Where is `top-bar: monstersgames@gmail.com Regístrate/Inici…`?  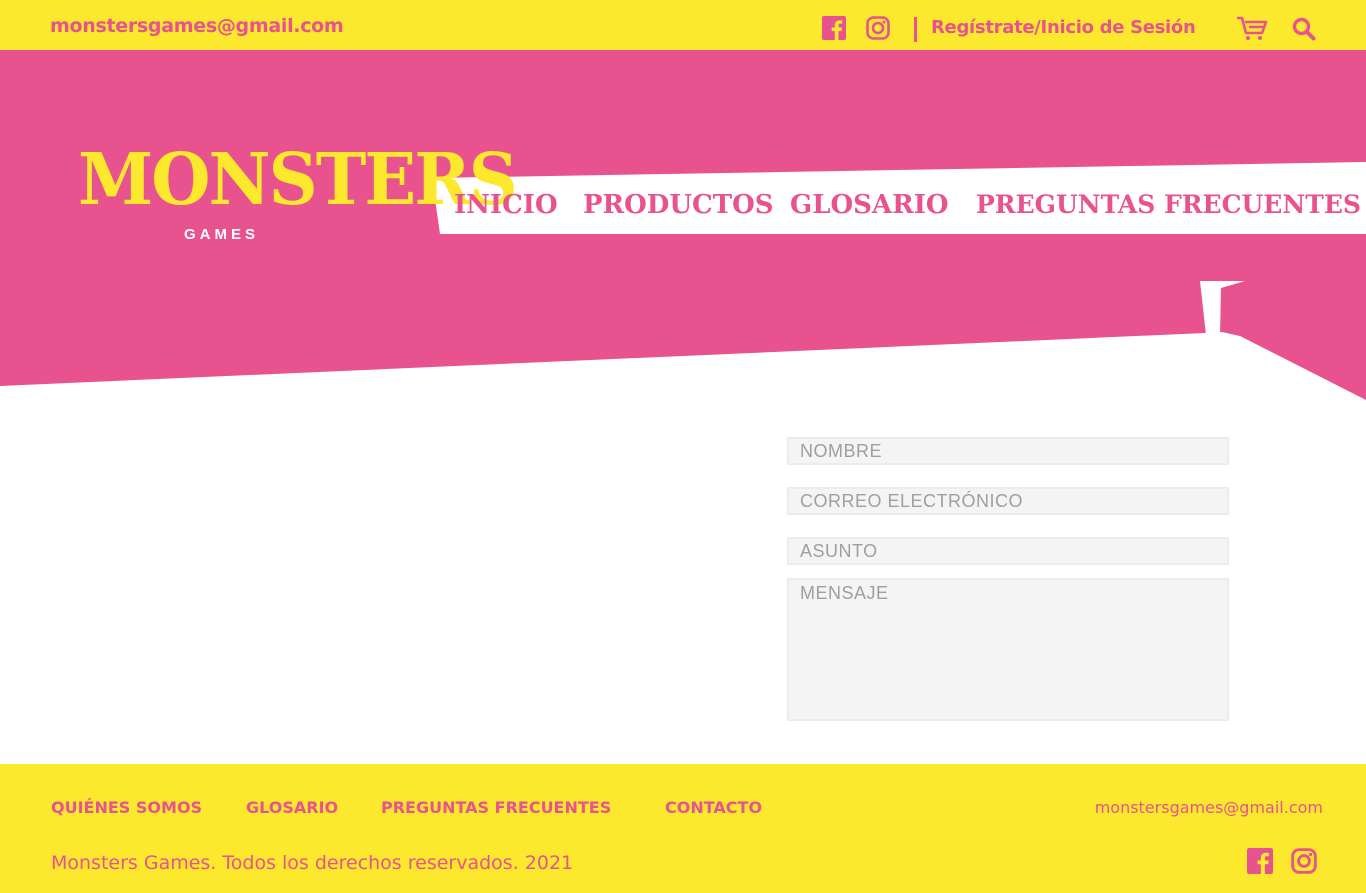
top-bar: monstersgames@gmail.com Regístrate/Inici… is located at coordinates (683, 25).